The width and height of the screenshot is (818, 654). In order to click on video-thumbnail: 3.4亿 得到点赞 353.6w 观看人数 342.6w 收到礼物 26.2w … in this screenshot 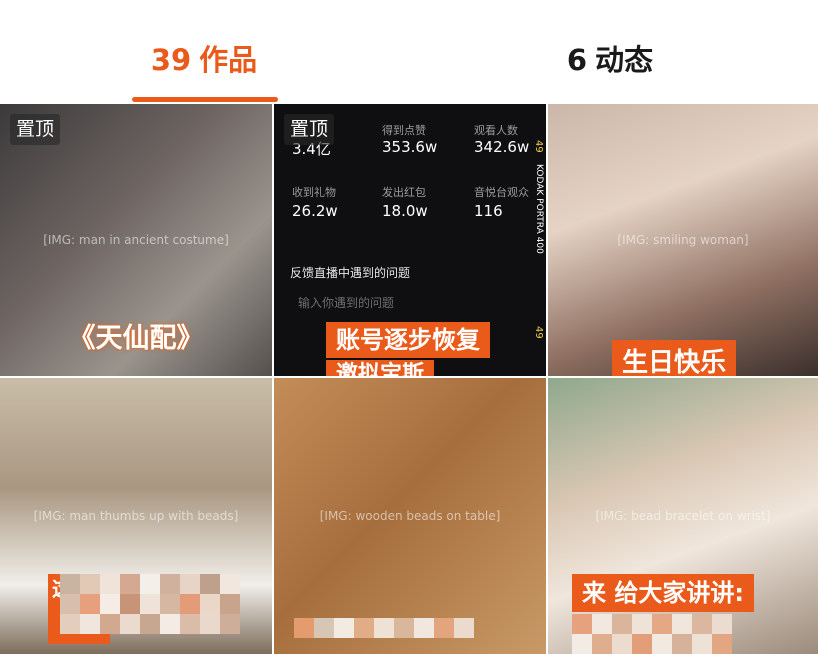, I will do `click(410, 240)`.